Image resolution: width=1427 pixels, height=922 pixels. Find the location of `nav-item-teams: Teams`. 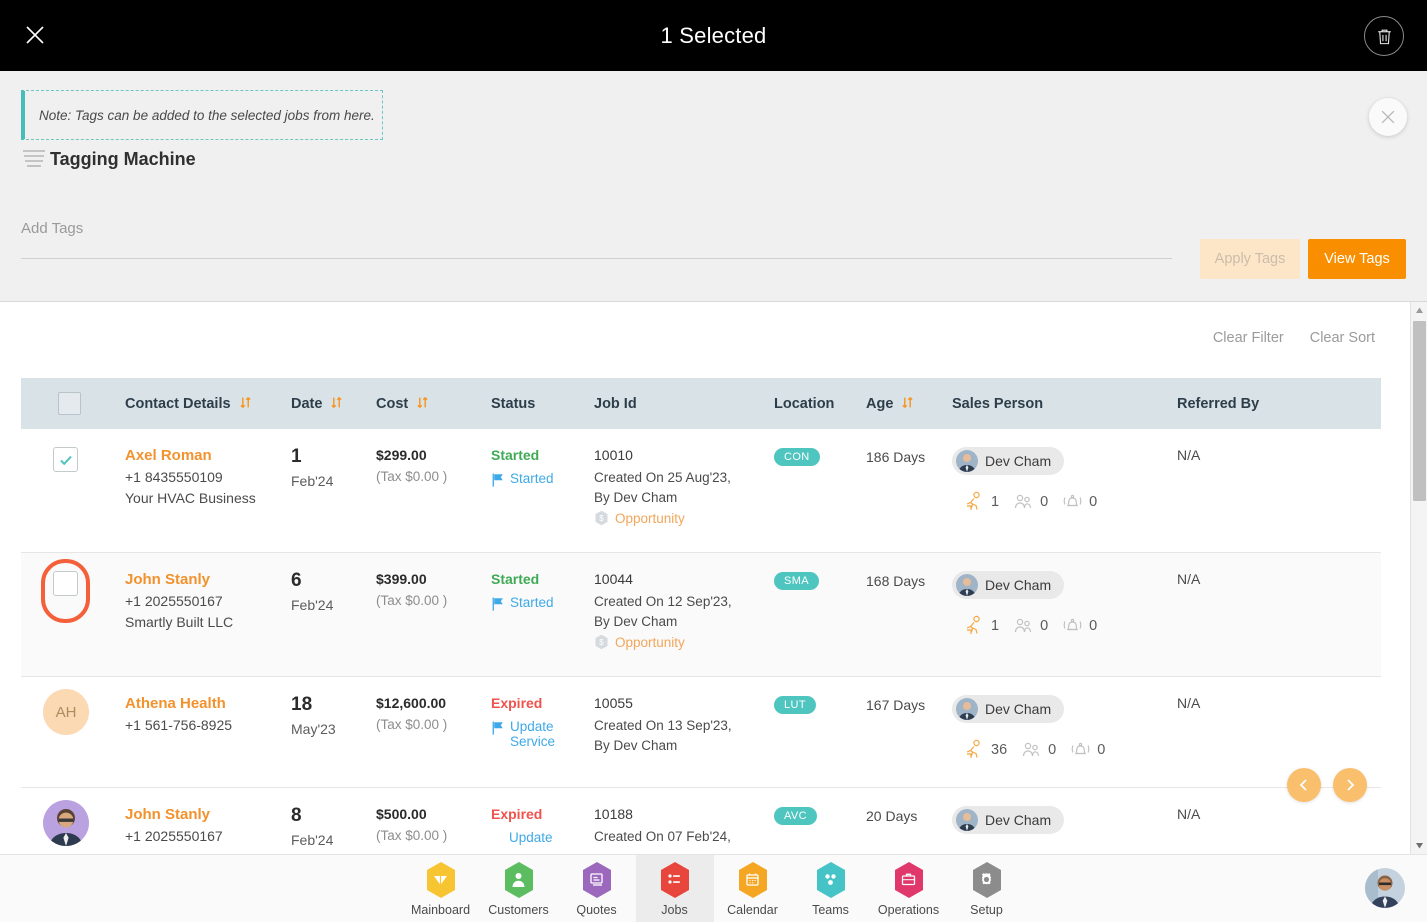

nav-item-teams: Teams is located at coordinates (831, 888).